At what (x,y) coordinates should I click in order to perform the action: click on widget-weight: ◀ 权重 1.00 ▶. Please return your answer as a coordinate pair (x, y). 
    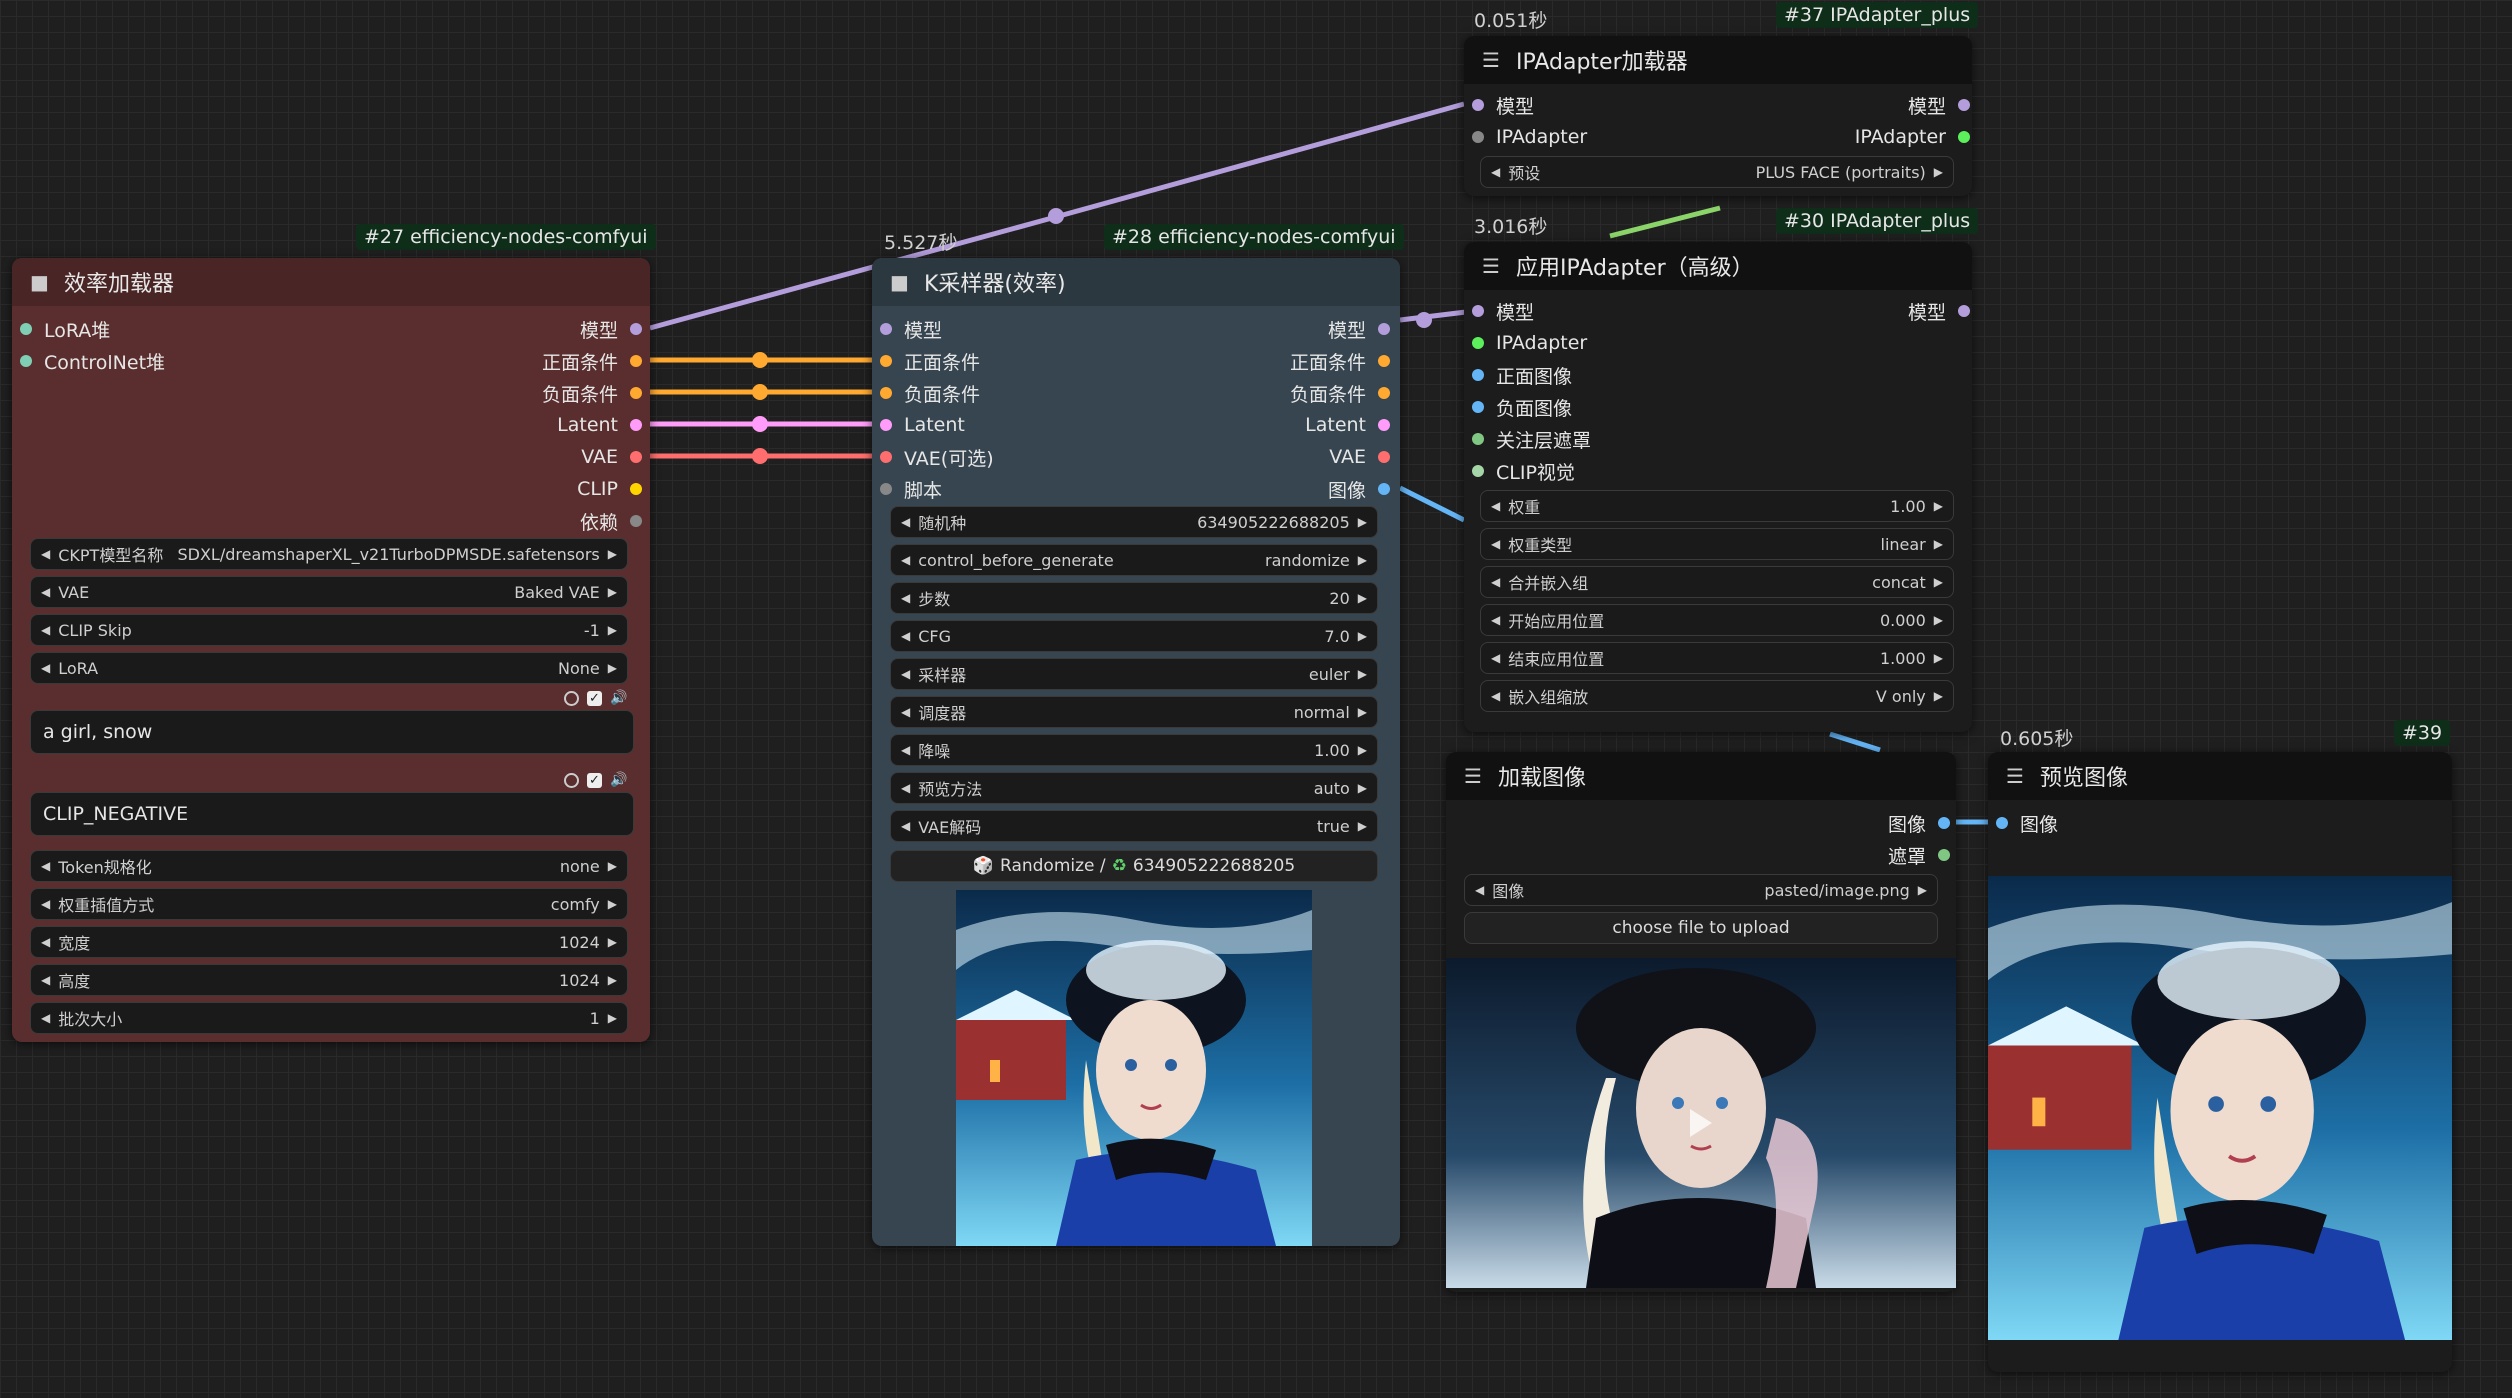
    Looking at the image, I should click on (1717, 506).